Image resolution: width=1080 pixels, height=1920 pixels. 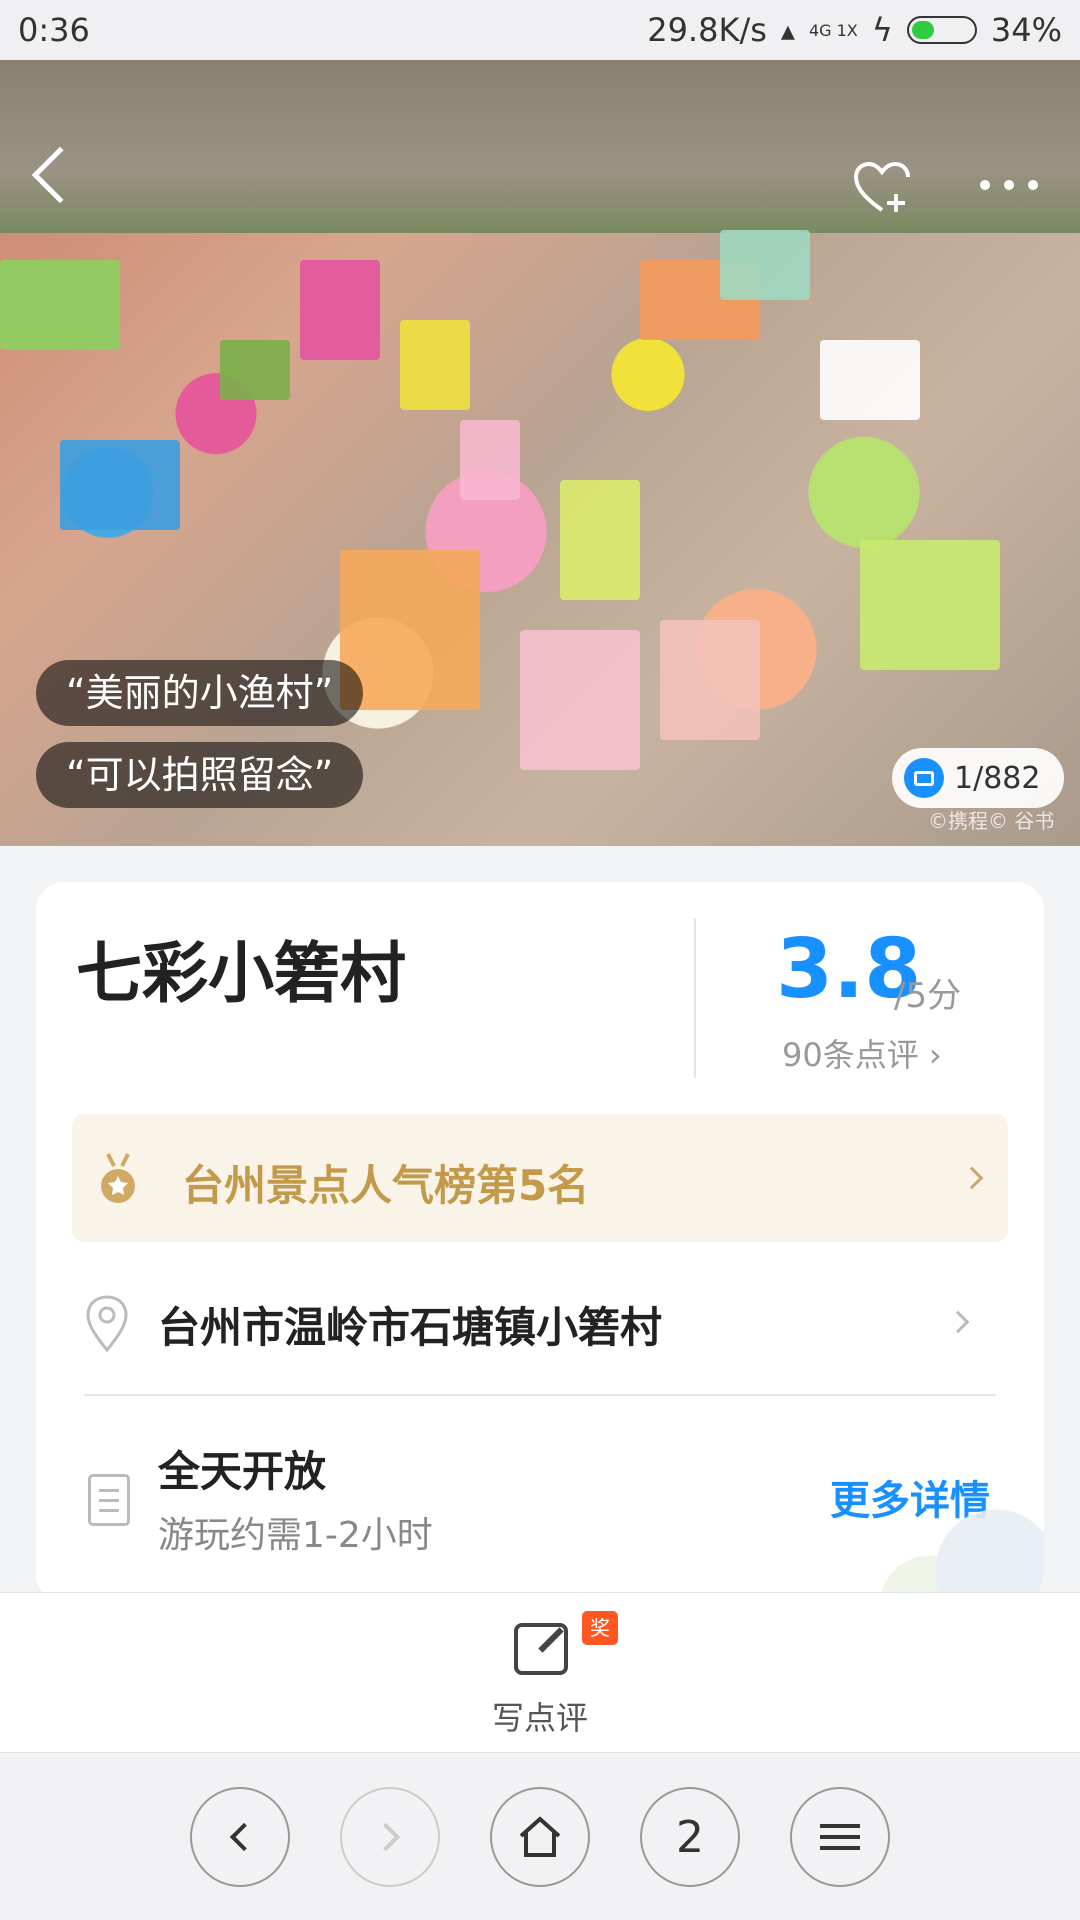 I want to click on write-review-bar: 奖 写点评, so click(x=540, y=1672).